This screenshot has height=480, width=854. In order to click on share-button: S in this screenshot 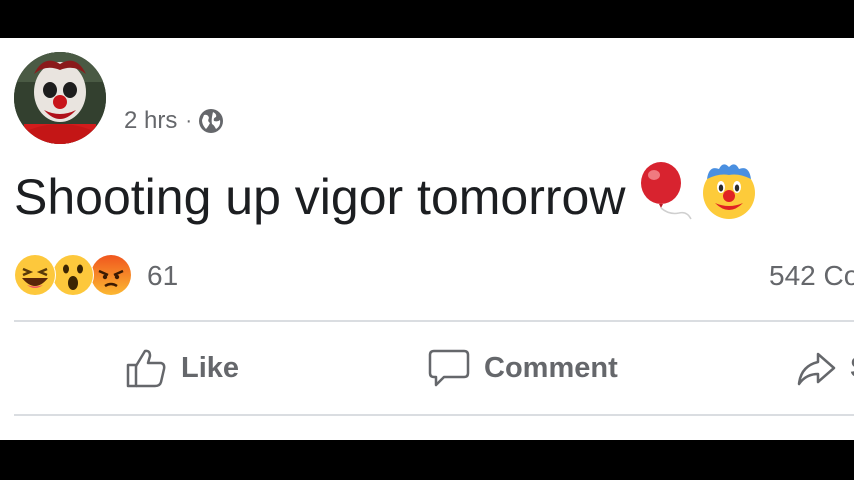, I will do `click(825, 368)`.